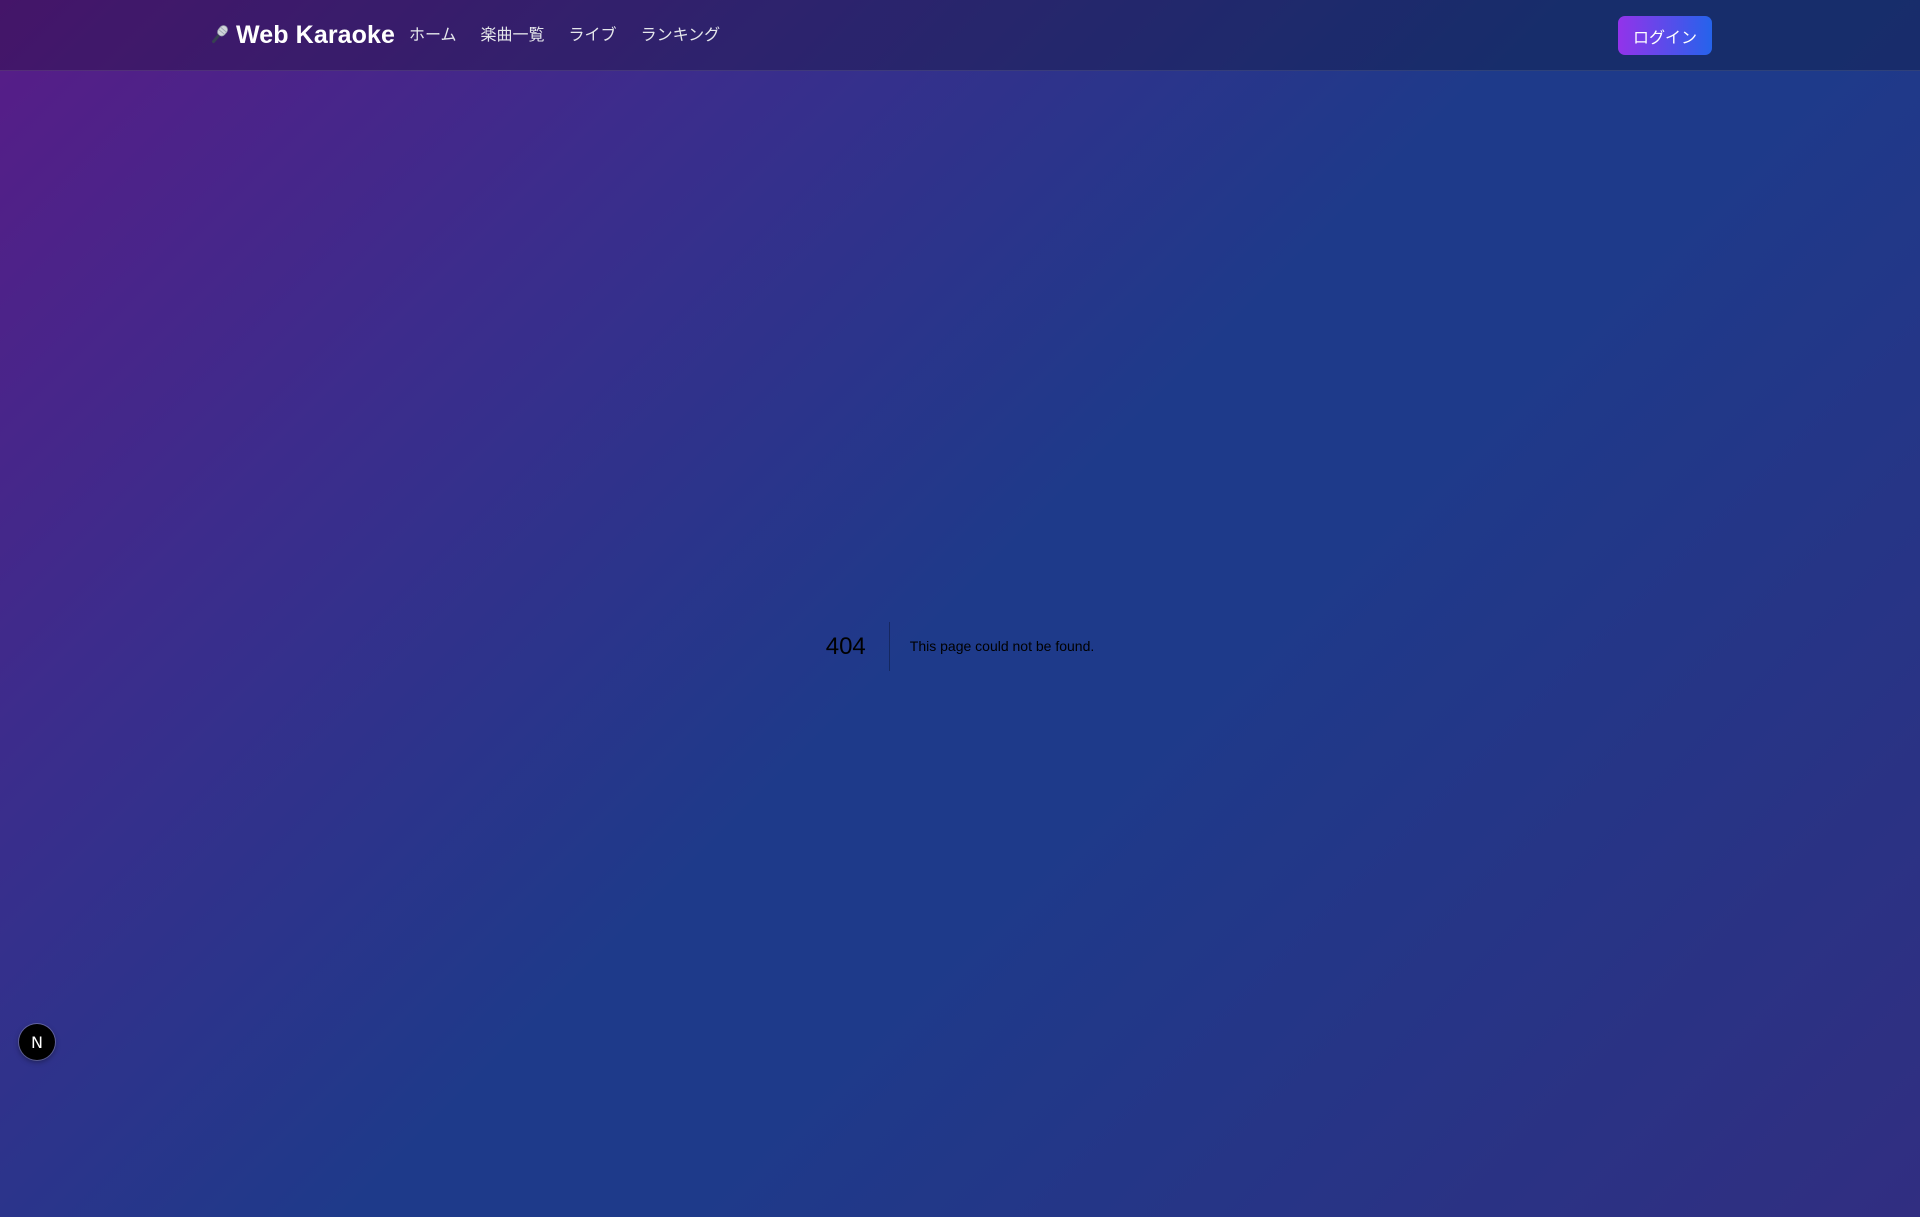  What do you see at coordinates (858, 646) in the screenshot?
I see `error-code: 404` at bounding box center [858, 646].